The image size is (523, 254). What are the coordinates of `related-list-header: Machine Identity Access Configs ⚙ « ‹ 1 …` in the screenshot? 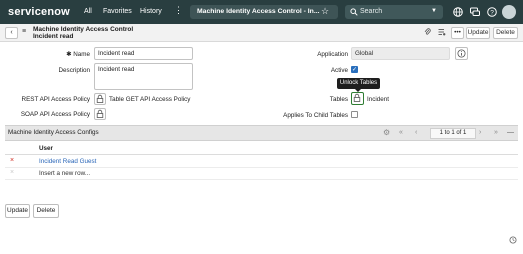 It's located at (261, 133).